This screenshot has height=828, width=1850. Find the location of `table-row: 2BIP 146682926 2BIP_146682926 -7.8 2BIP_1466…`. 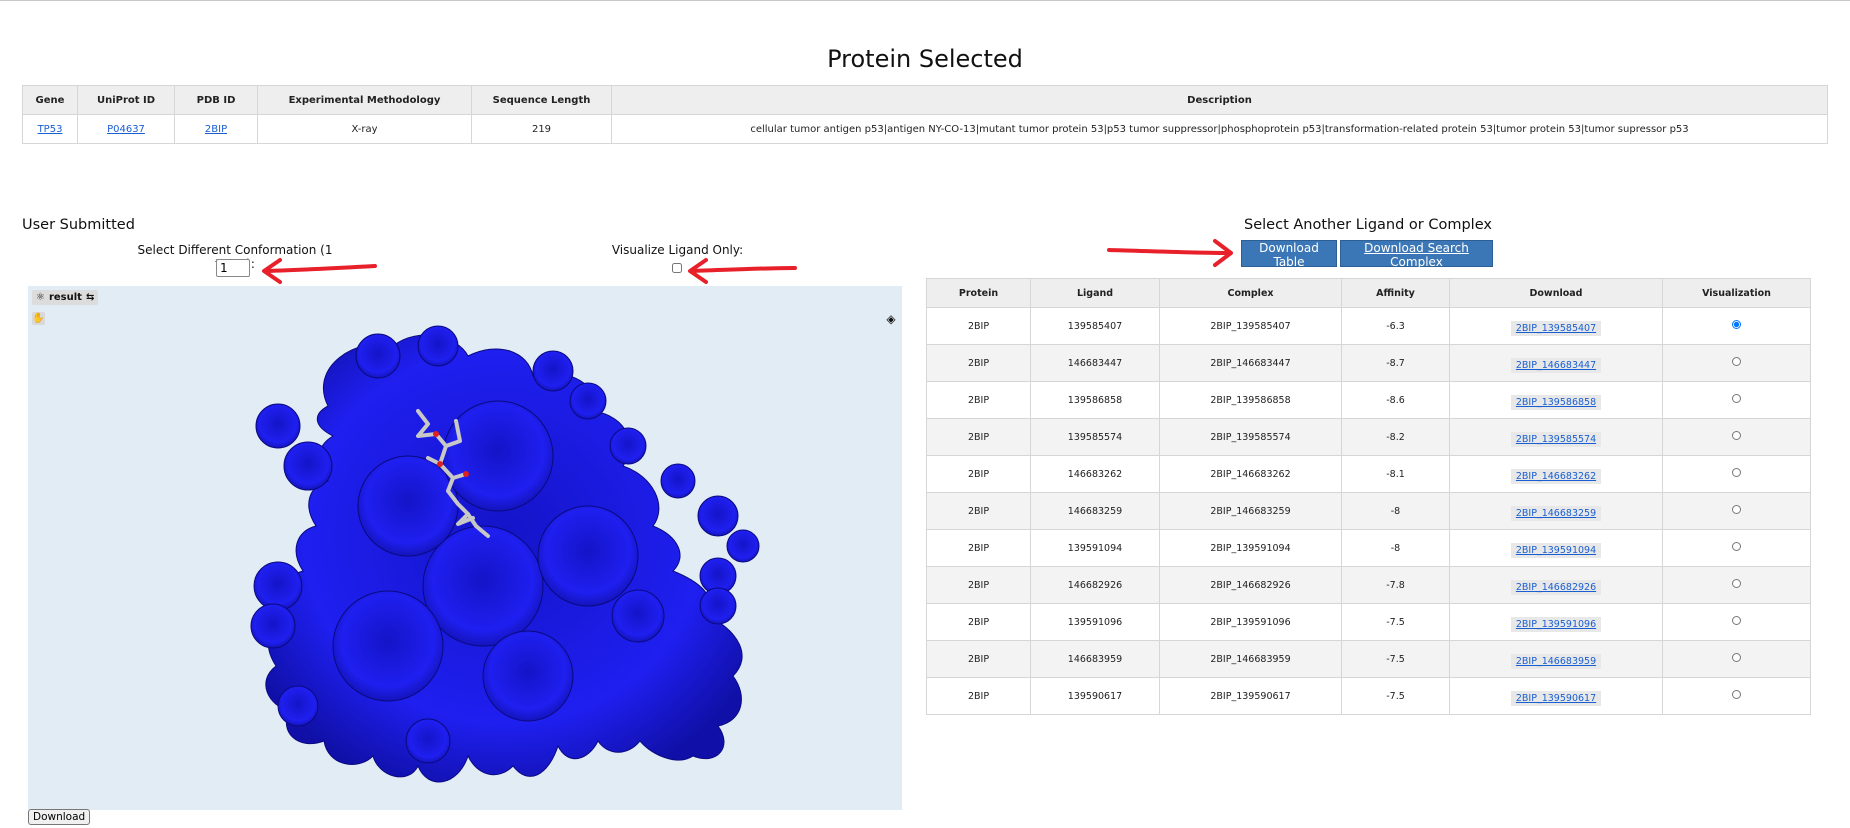

table-row: 2BIP 146682926 2BIP_146682926 -7.8 2BIP_1466… is located at coordinates (1368, 585).